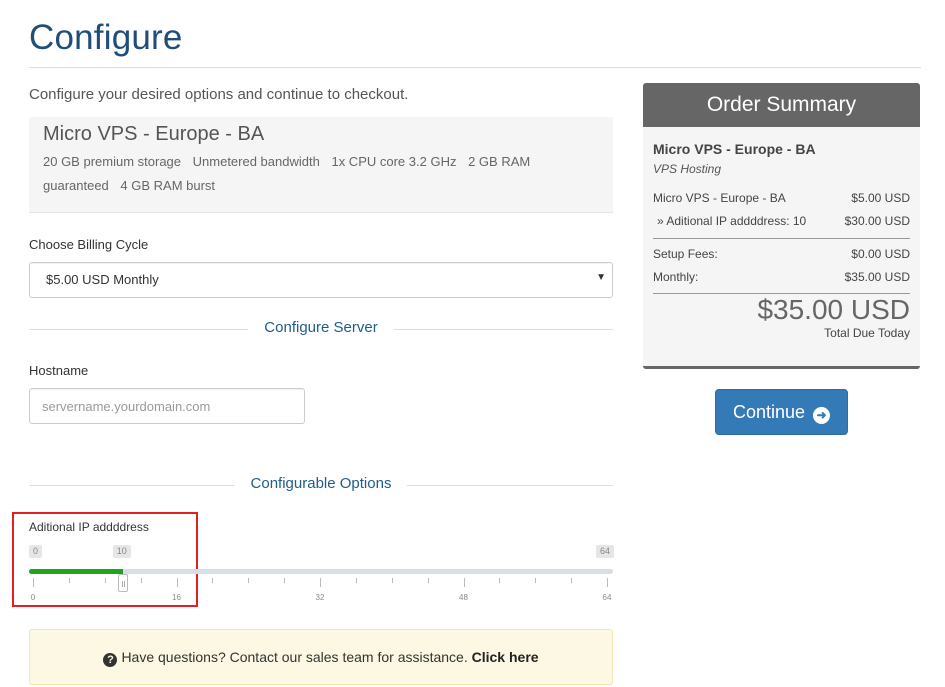 Image resolution: width=945 pixels, height=687 pixels. I want to click on total-due-label: Total Due Today, so click(867, 333).